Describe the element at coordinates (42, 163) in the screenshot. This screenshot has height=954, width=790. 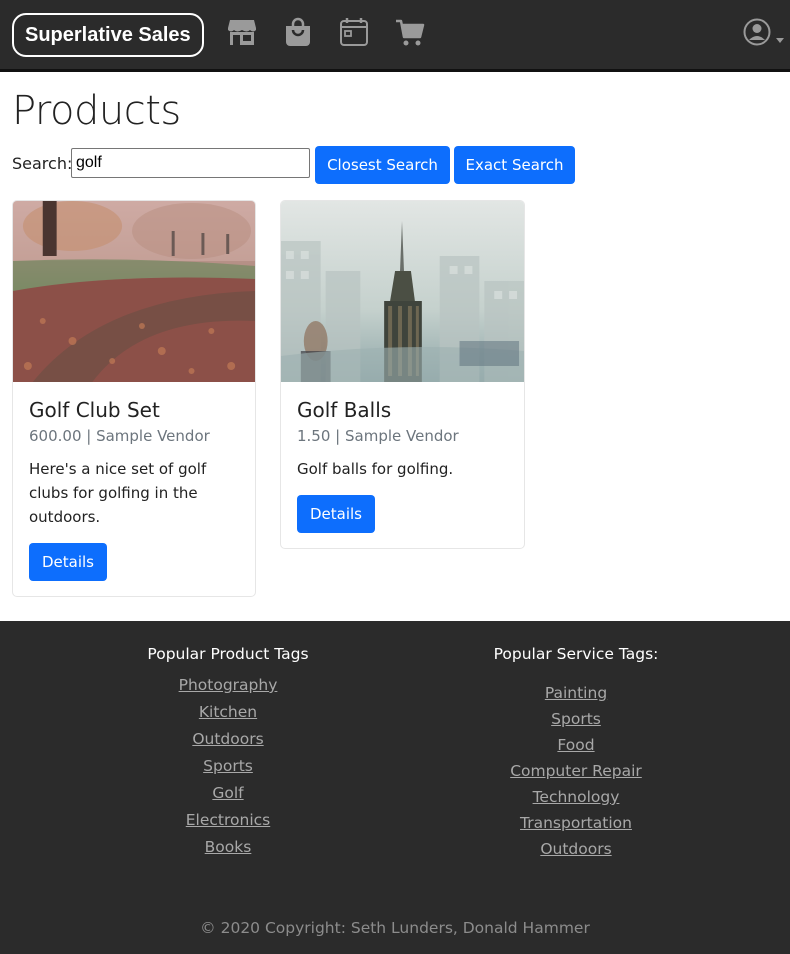
I see `search-label: Search:` at that location.